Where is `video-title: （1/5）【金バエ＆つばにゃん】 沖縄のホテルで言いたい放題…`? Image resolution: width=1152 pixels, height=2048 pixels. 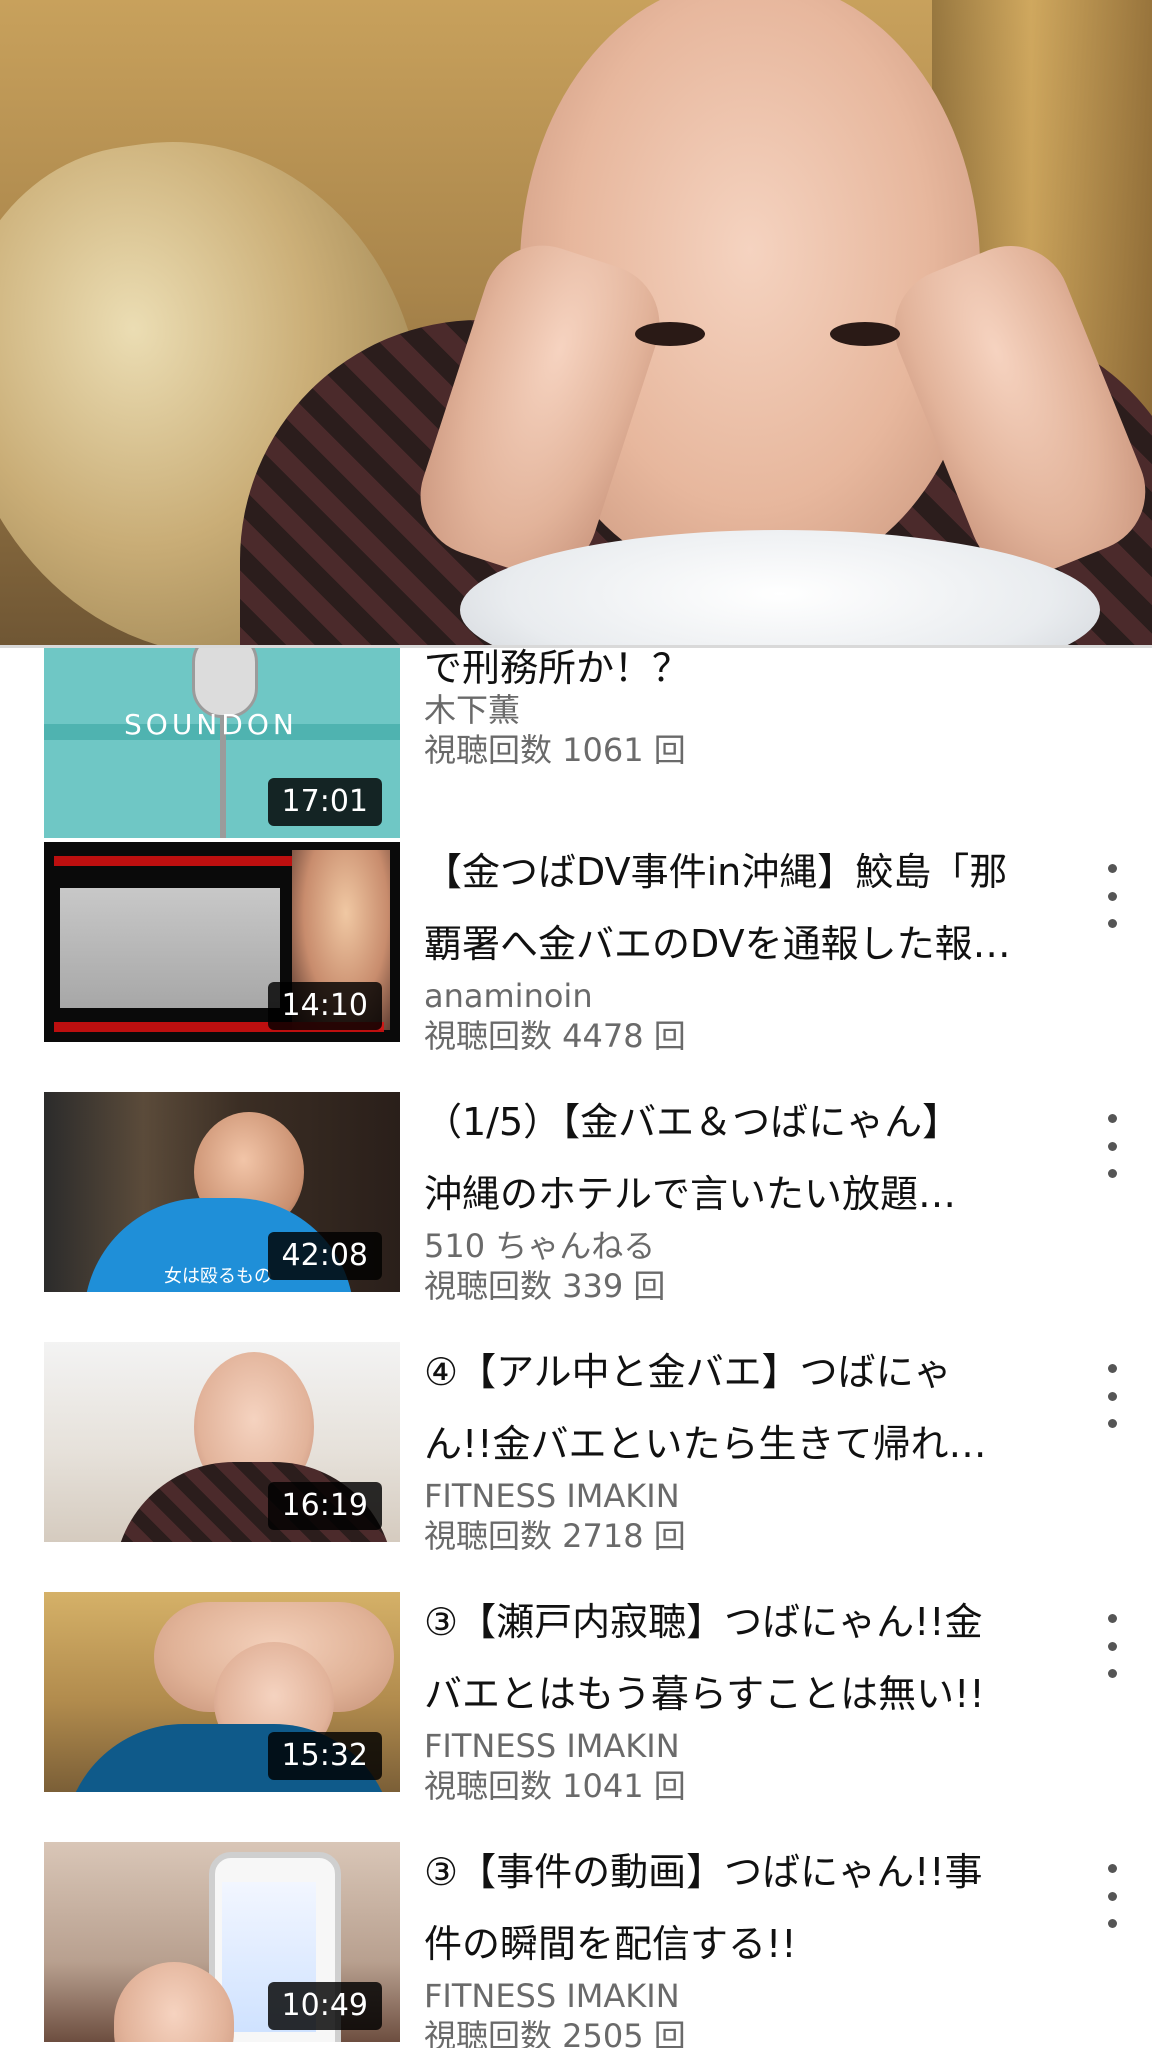
video-title: （1/5）【金バエ＆つばにゃん】 沖縄のホテルで言いたい放題… is located at coordinates (744, 1158).